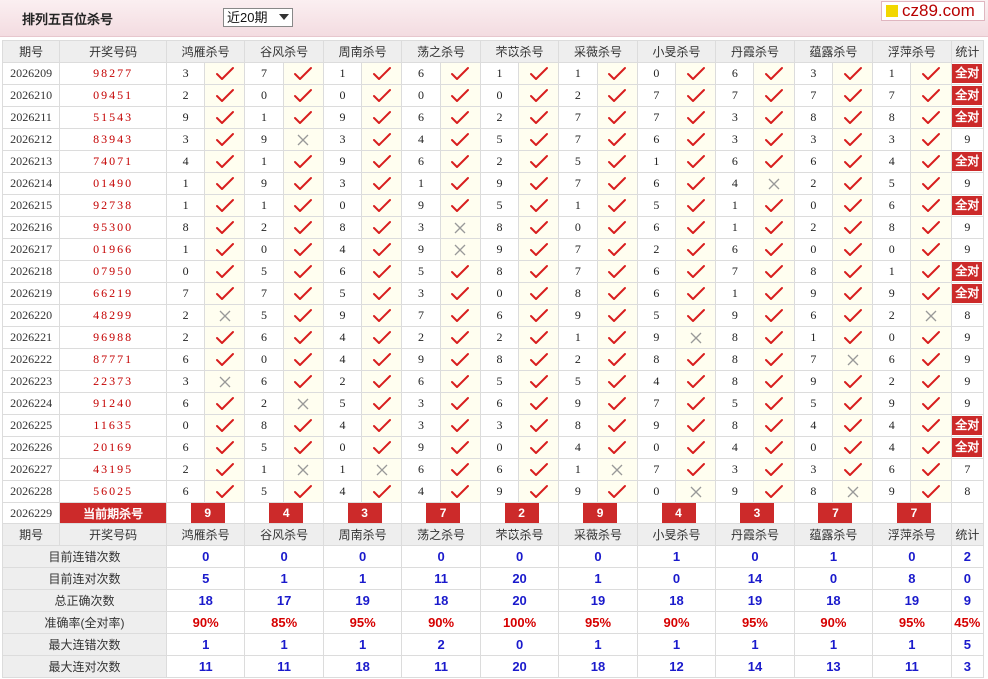  What do you see at coordinates (967, 337) in the screenshot?
I see `stat-cell: 9` at bounding box center [967, 337].